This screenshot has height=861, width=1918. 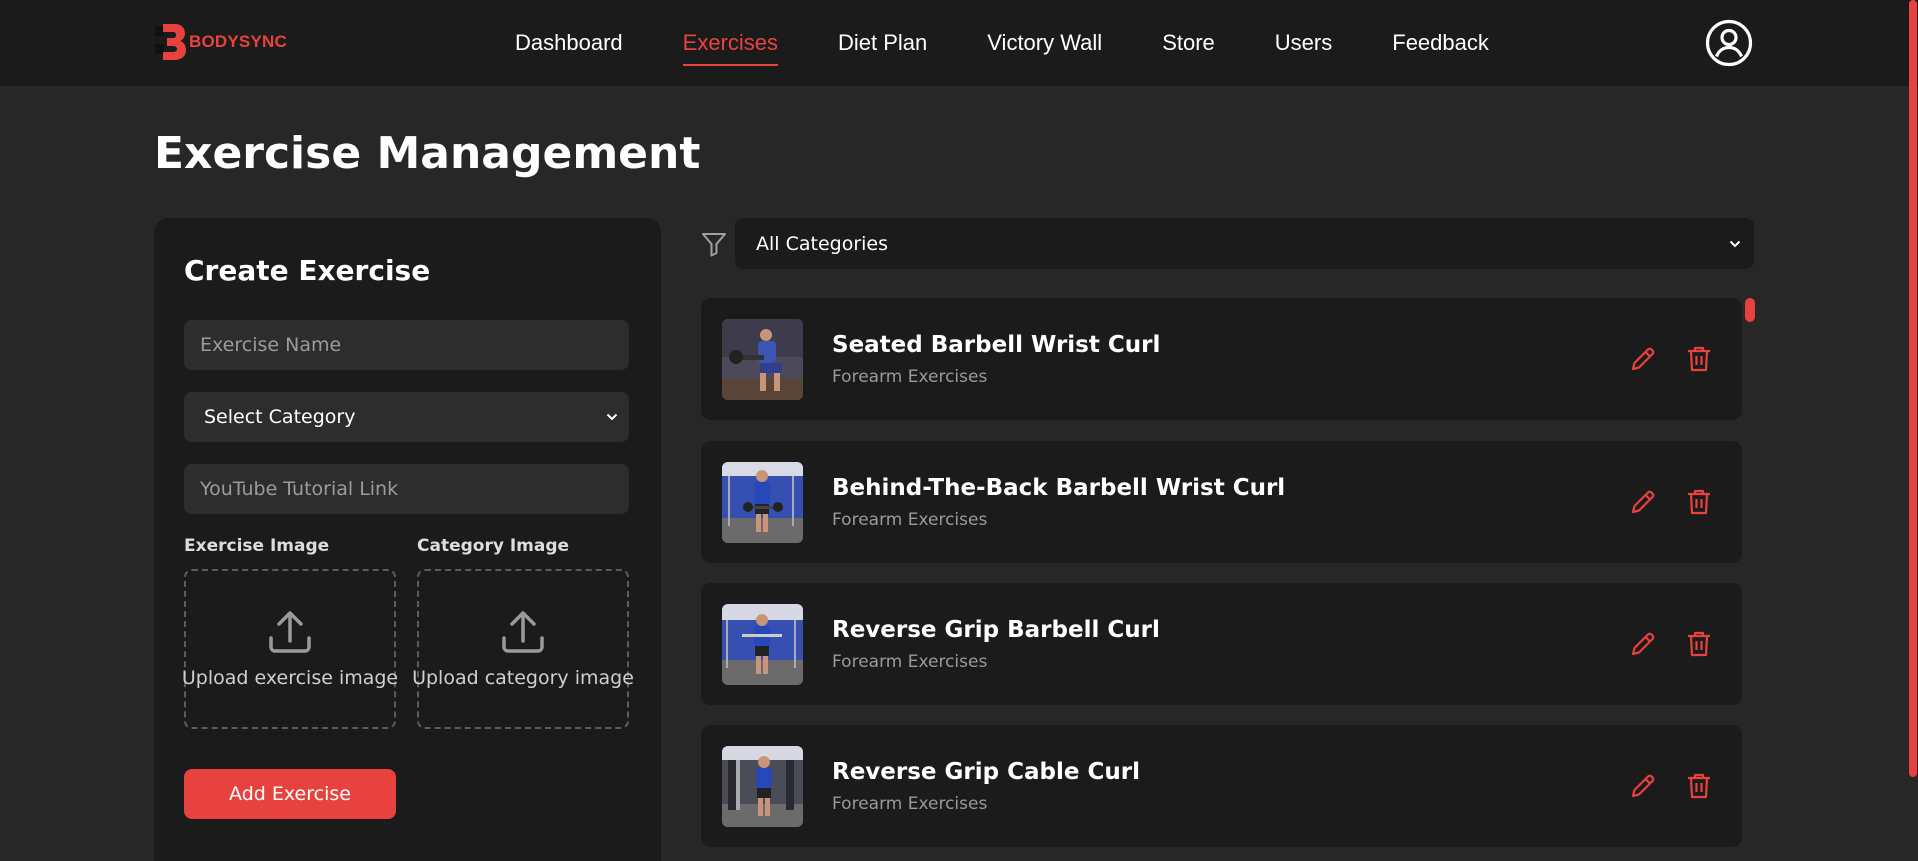 What do you see at coordinates (1729, 43) in the screenshot?
I see `user-circle-icon` at bounding box center [1729, 43].